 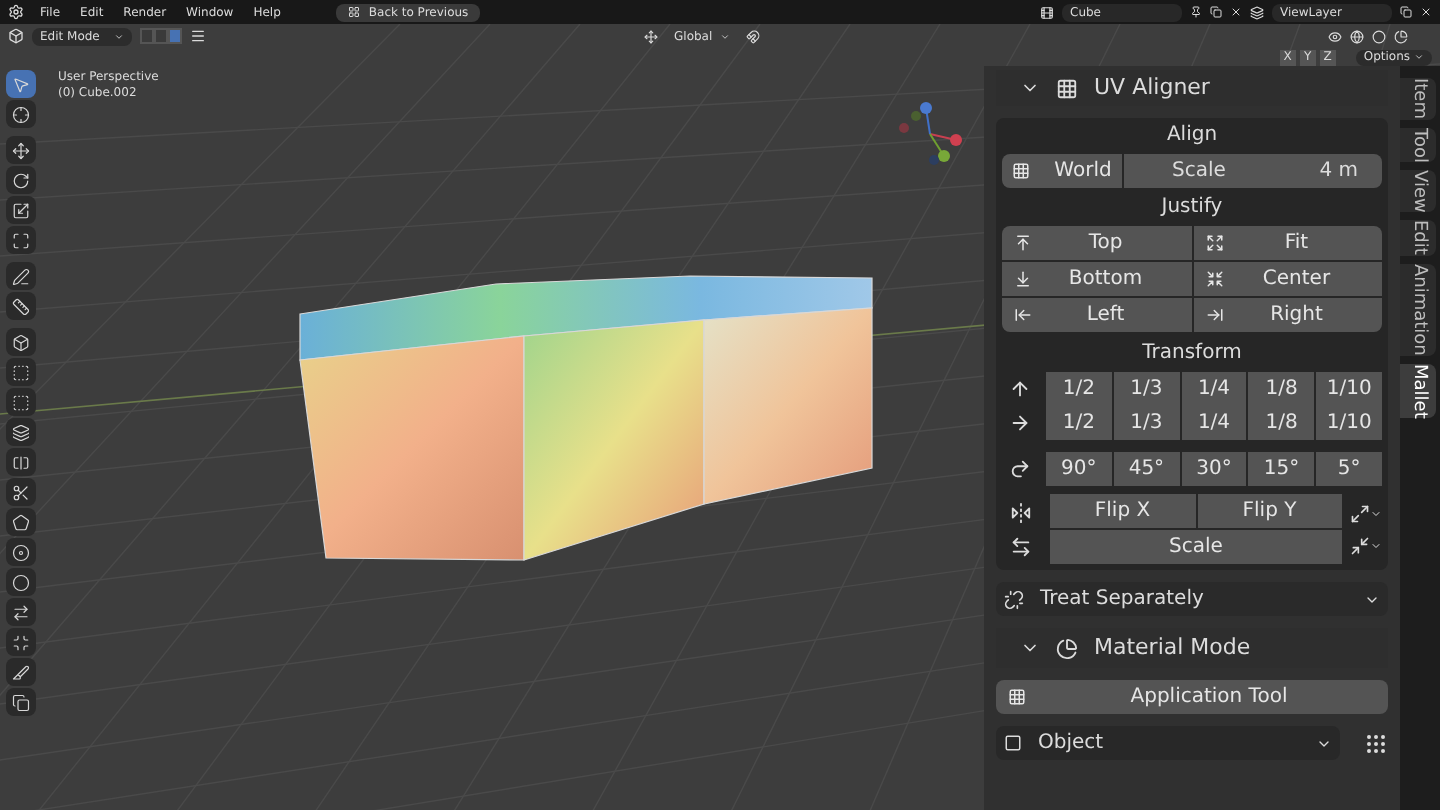 I want to click on flip-y-button: Flip Y, so click(x=1269, y=511).